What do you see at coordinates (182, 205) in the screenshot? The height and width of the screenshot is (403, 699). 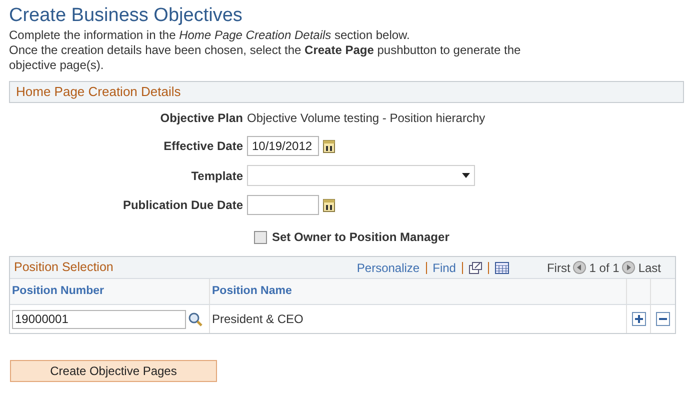 I see `field-label: Publication Due Date` at bounding box center [182, 205].